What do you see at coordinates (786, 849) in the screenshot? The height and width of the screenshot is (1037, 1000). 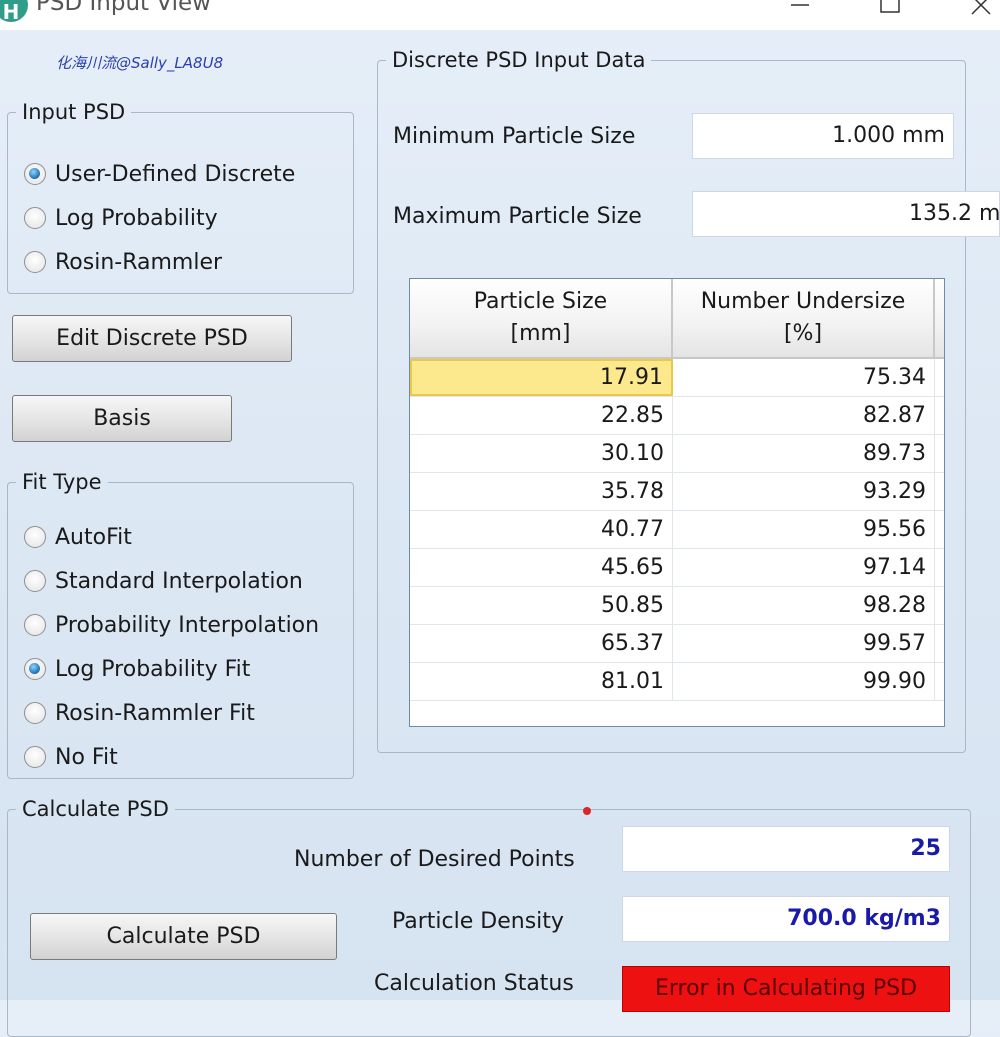 I see `desired-points-input: 25` at bounding box center [786, 849].